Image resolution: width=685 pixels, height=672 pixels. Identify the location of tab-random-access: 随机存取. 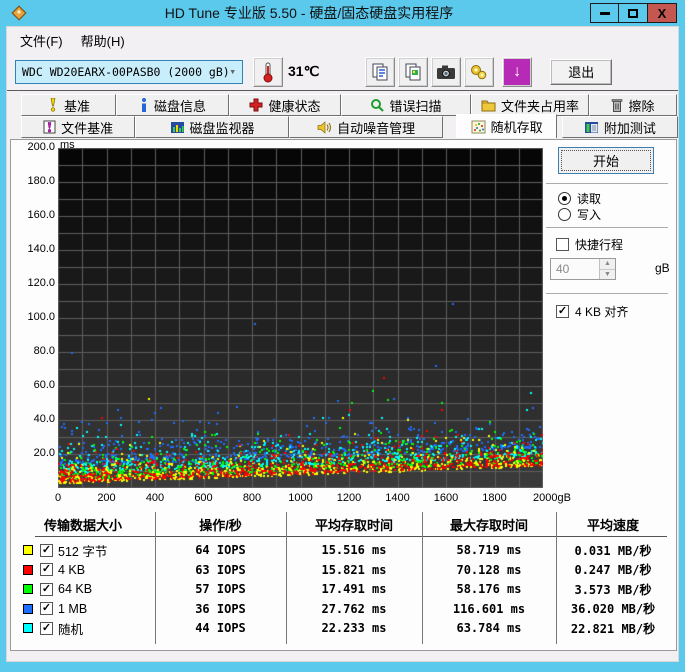
(506, 126).